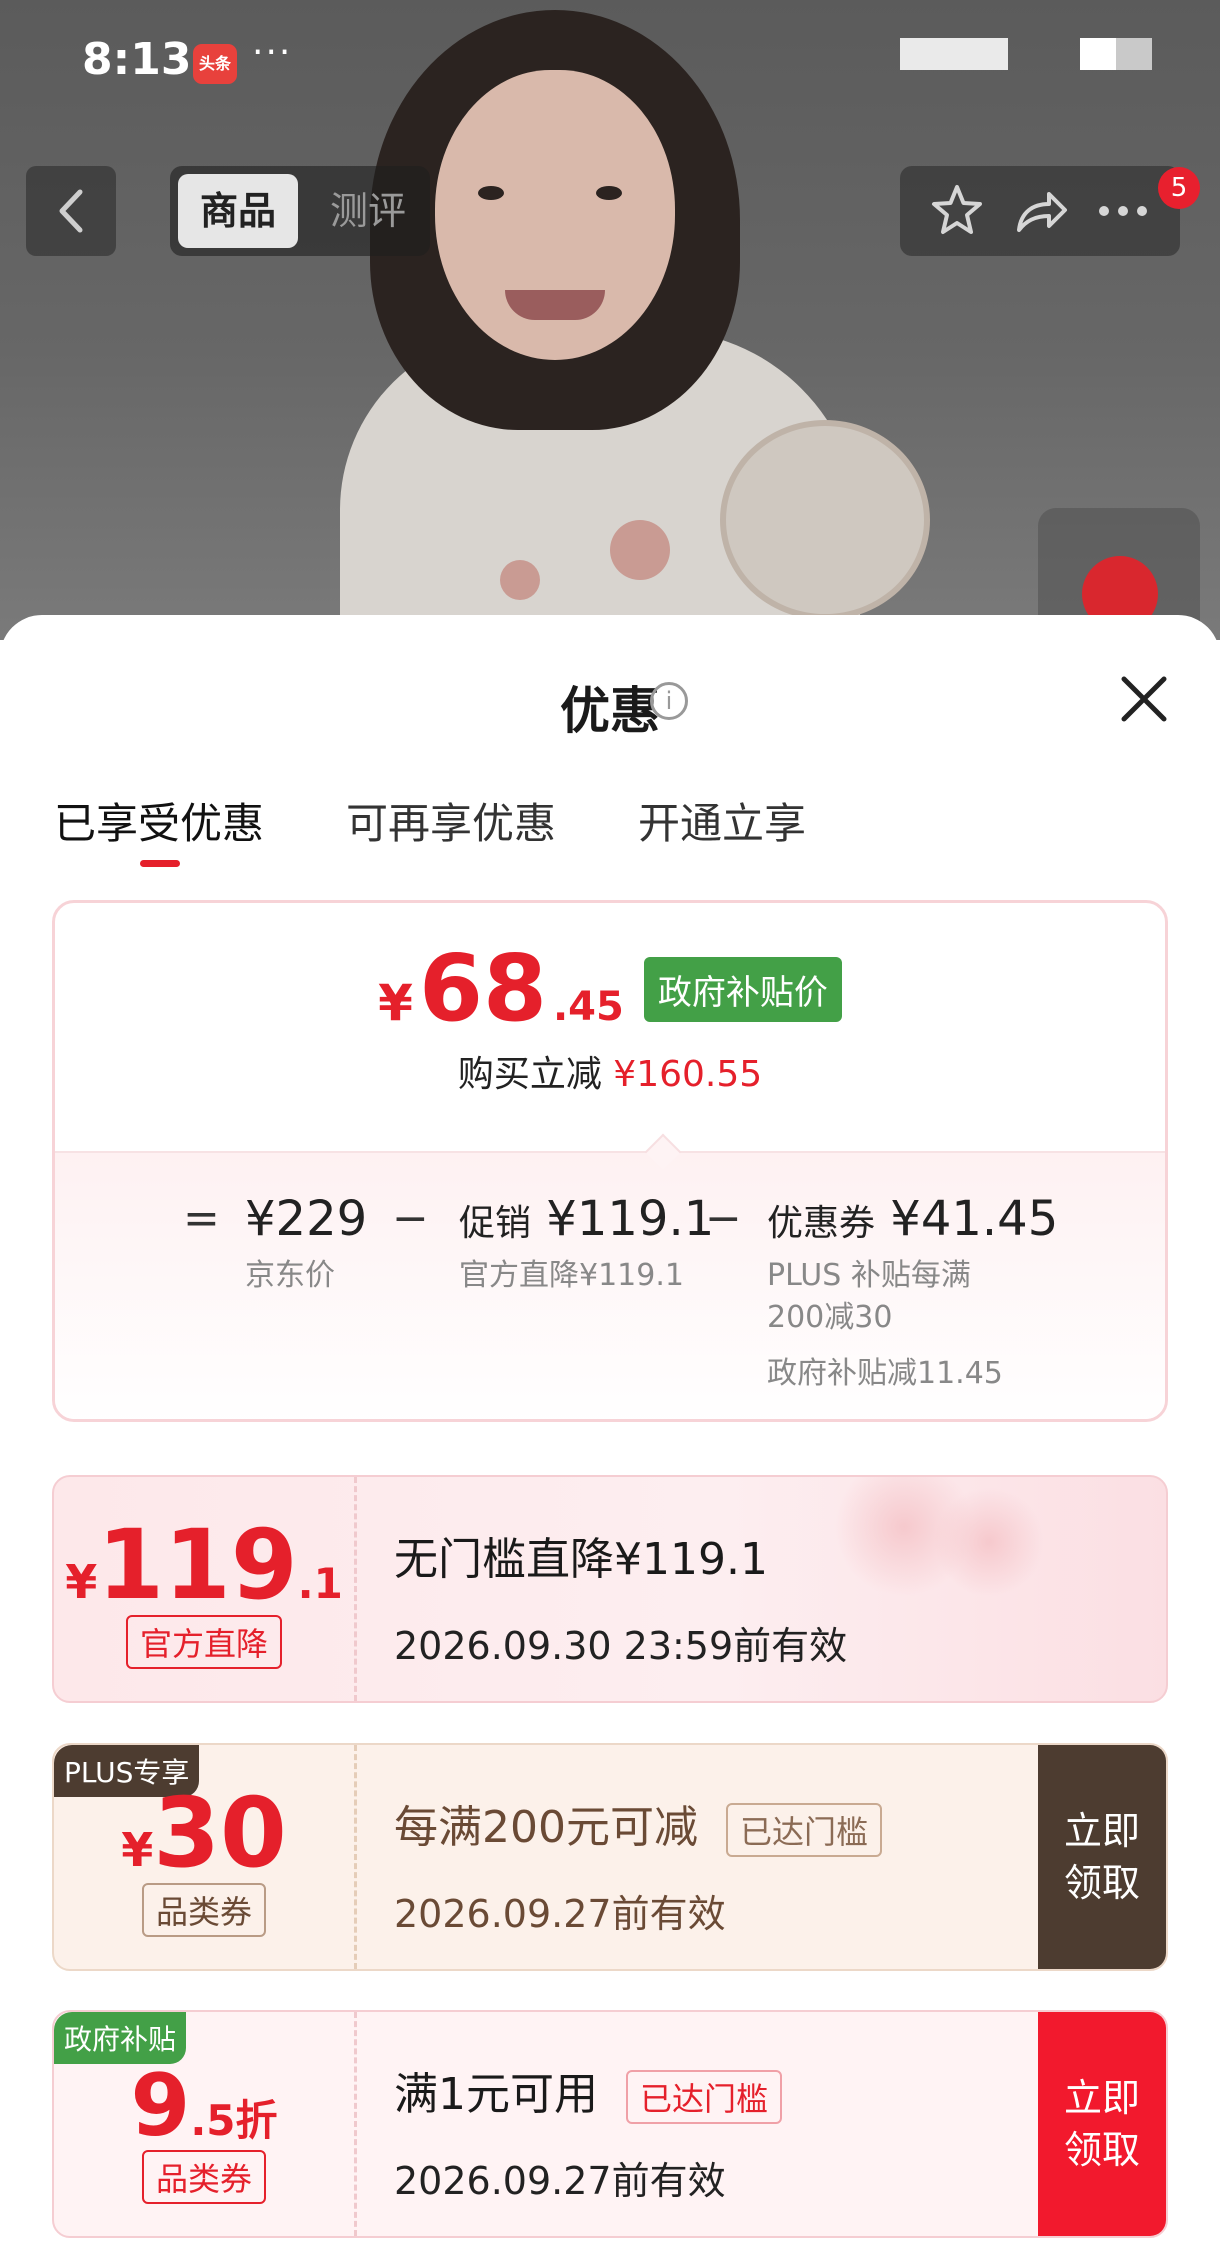 The image size is (1220, 2255). I want to click on price-integer: 68, so click(482, 988).